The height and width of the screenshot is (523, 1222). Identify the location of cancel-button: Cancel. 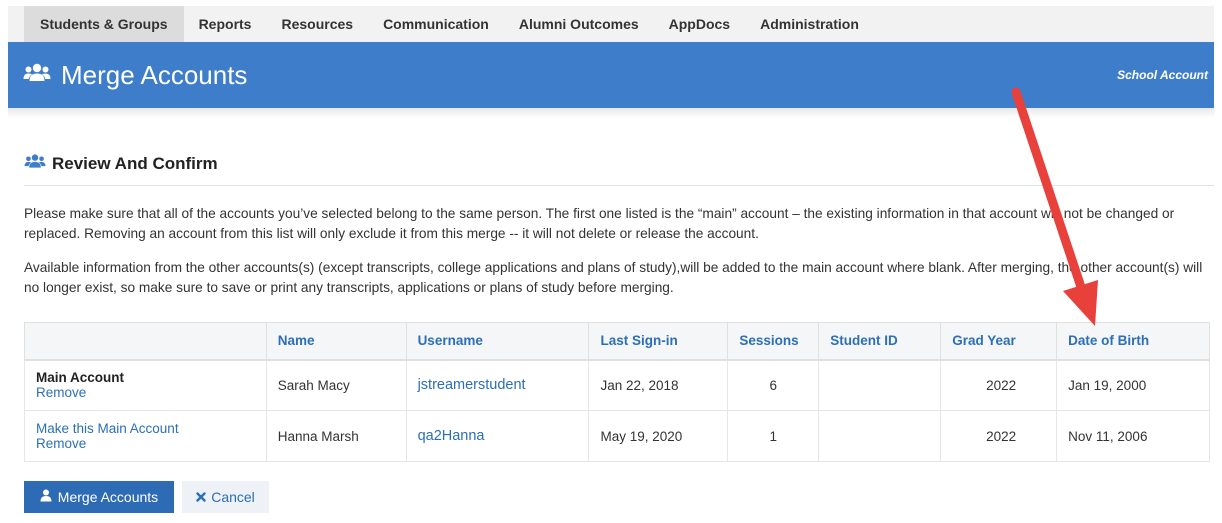
(225, 497).